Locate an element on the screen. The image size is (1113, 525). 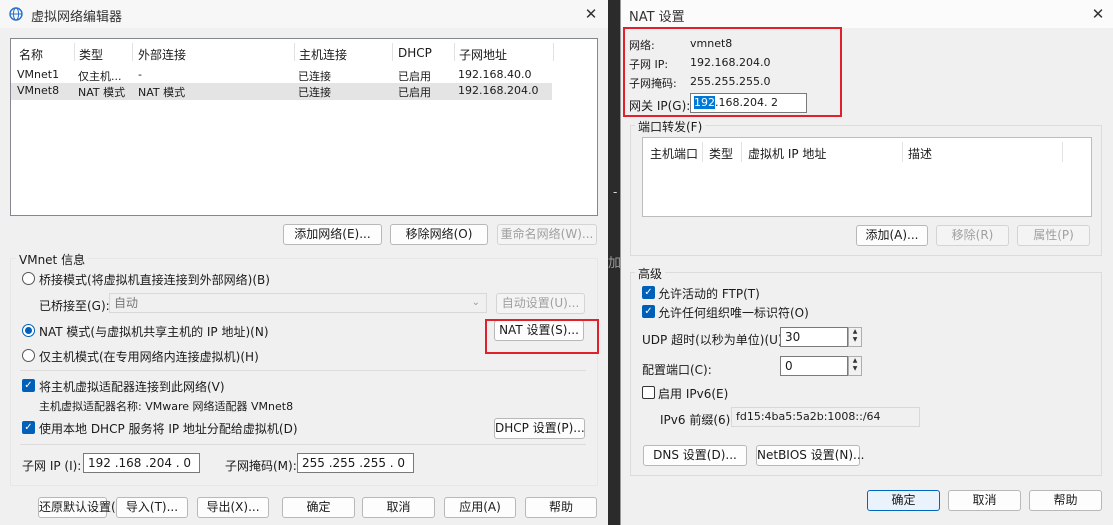
column-header-host: 主机连接 is located at coordinates (323, 54).